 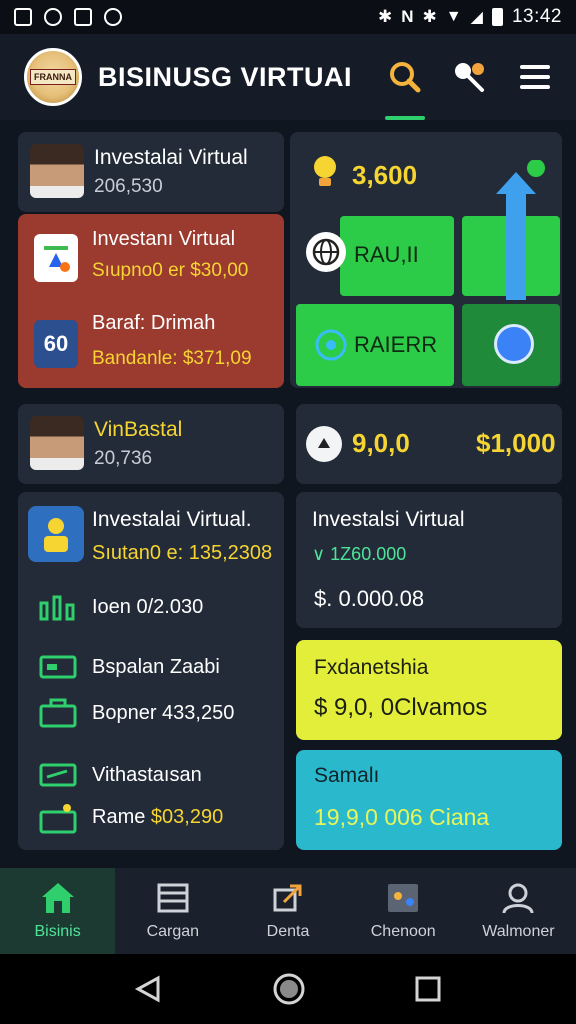 What do you see at coordinates (407, 16) in the screenshot?
I see `nfc-icon: N` at bounding box center [407, 16].